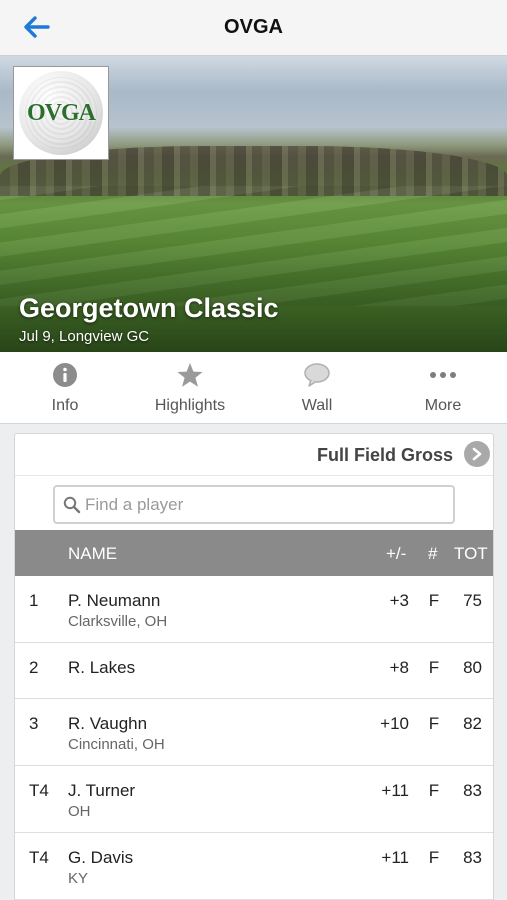  What do you see at coordinates (118, 621) in the screenshot?
I see `row-player-location: Clarksville, OH` at bounding box center [118, 621].